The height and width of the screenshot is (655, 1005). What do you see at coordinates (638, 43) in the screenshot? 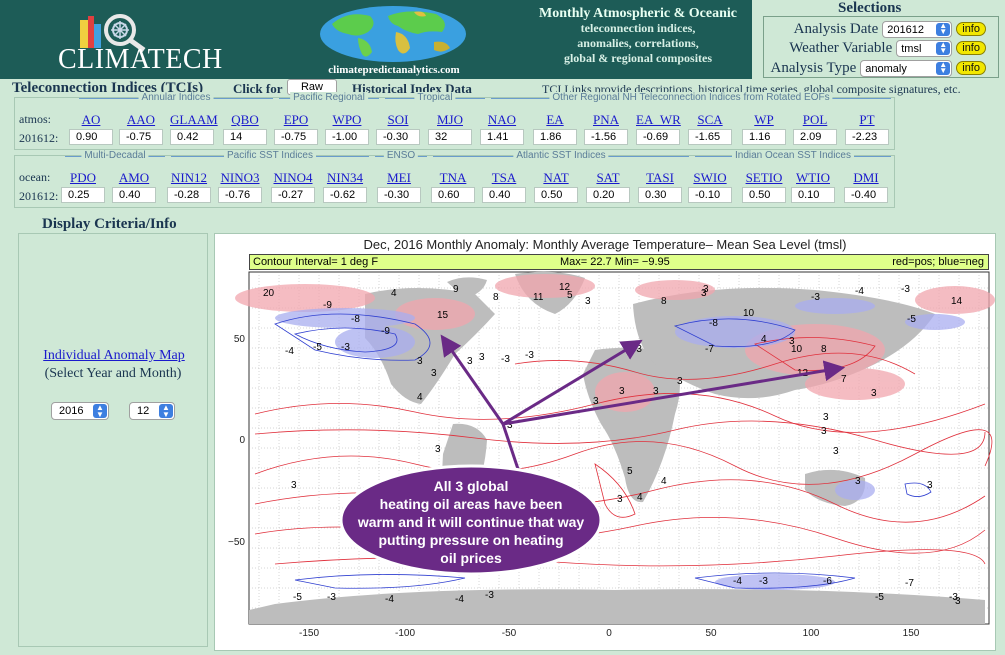
I see `tagline-line-3: anomalies, correlations,` at bounding box center [638, 43].